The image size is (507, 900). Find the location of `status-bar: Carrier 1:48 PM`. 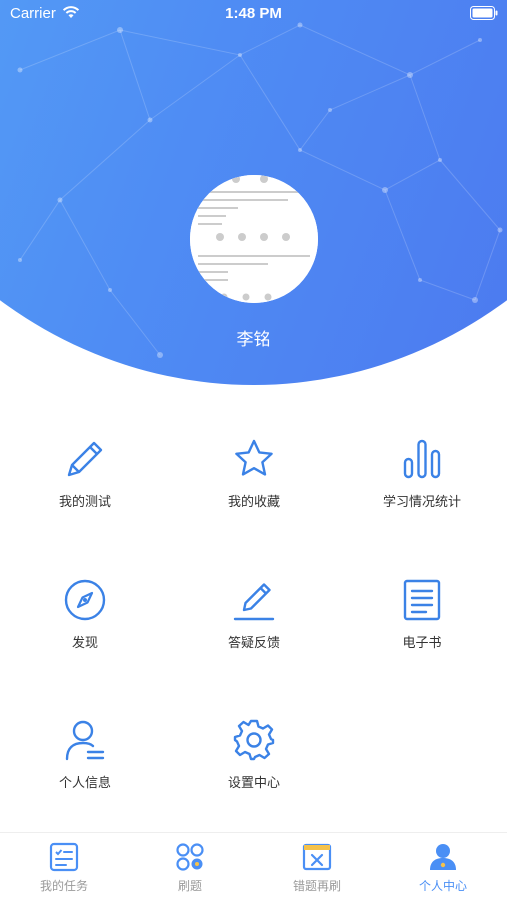

status-bar: Carrier 1:48 PM is located at coordinates (253, 14).